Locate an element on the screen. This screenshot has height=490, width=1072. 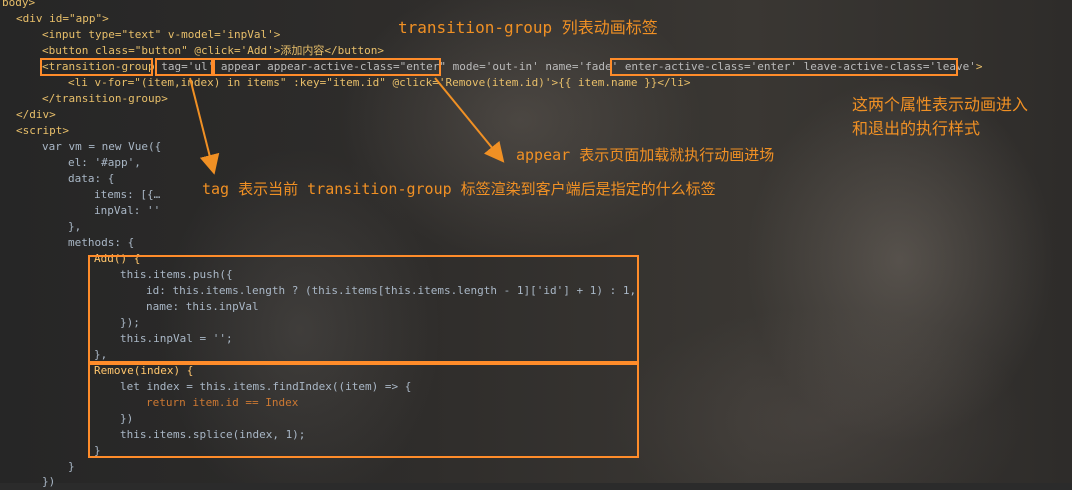
annotation-appear: appear 表示页面加载就执行动画进场 is located at coordinates (645, 155).